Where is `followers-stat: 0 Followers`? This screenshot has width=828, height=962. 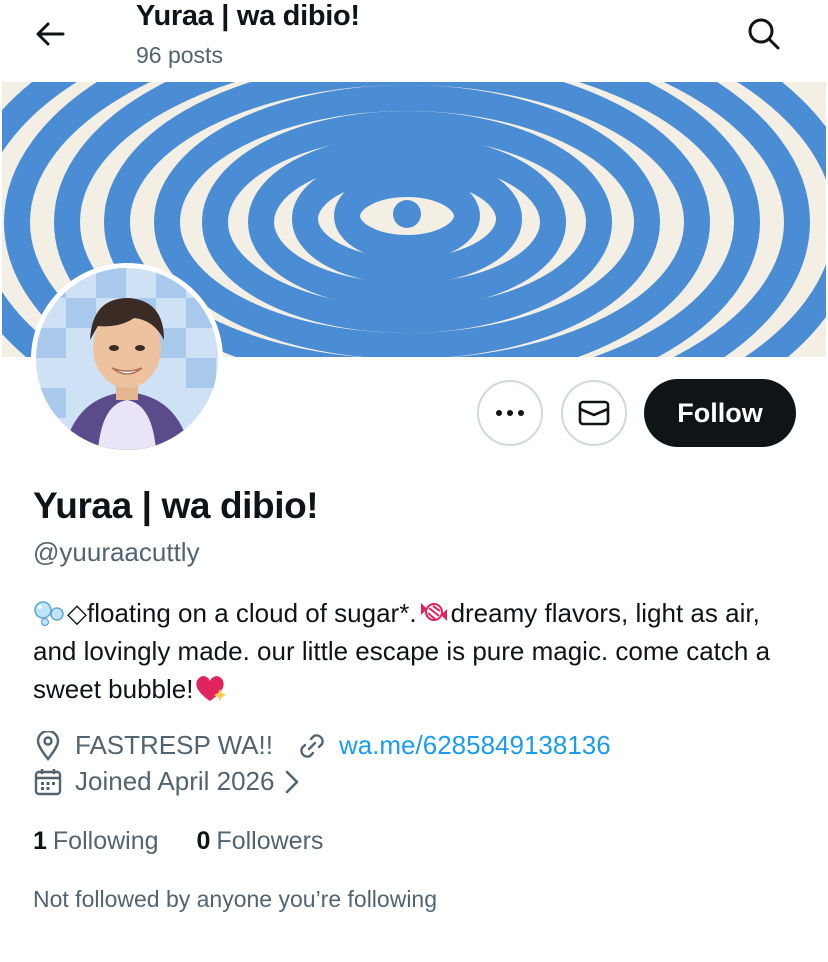
followers-stat: 0 Followers is located at coordinates (260, 841).